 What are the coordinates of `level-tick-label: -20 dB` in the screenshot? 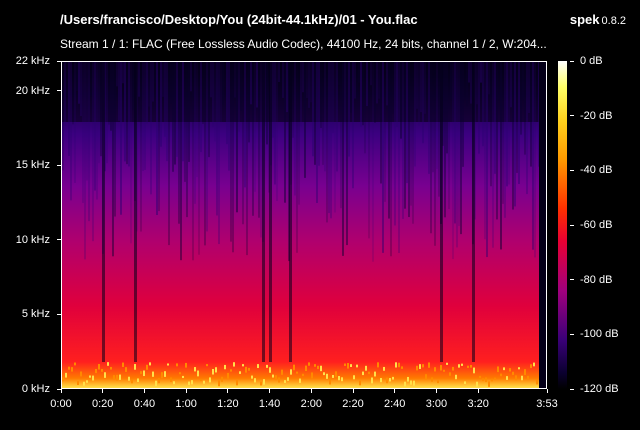 It's located at (596, 115).